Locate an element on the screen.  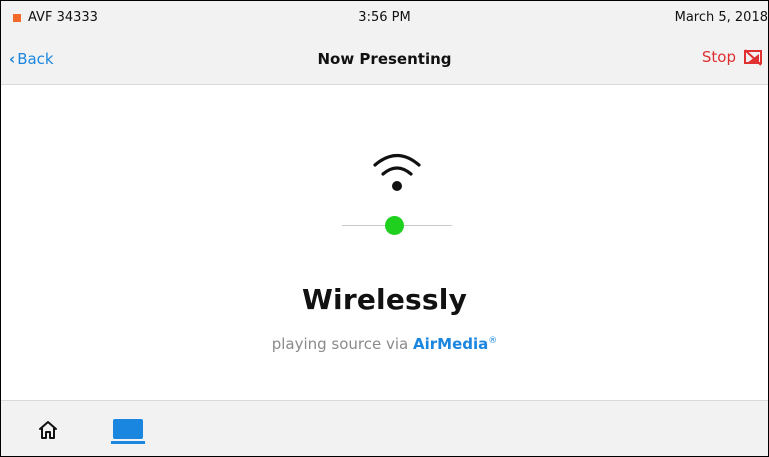
nav-bar: ‹ Back Now Presenting Stop is located at coordinates (384, 60).